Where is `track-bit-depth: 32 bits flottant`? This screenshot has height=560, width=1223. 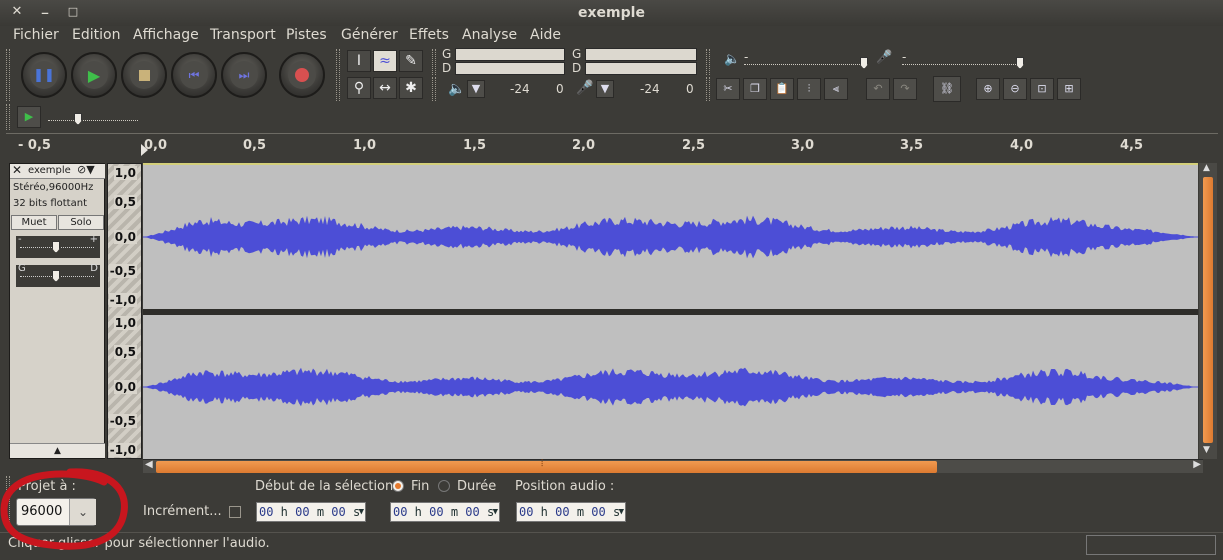 track-bit-depth: 32 bits flottant is located at coordinates (50, 203).